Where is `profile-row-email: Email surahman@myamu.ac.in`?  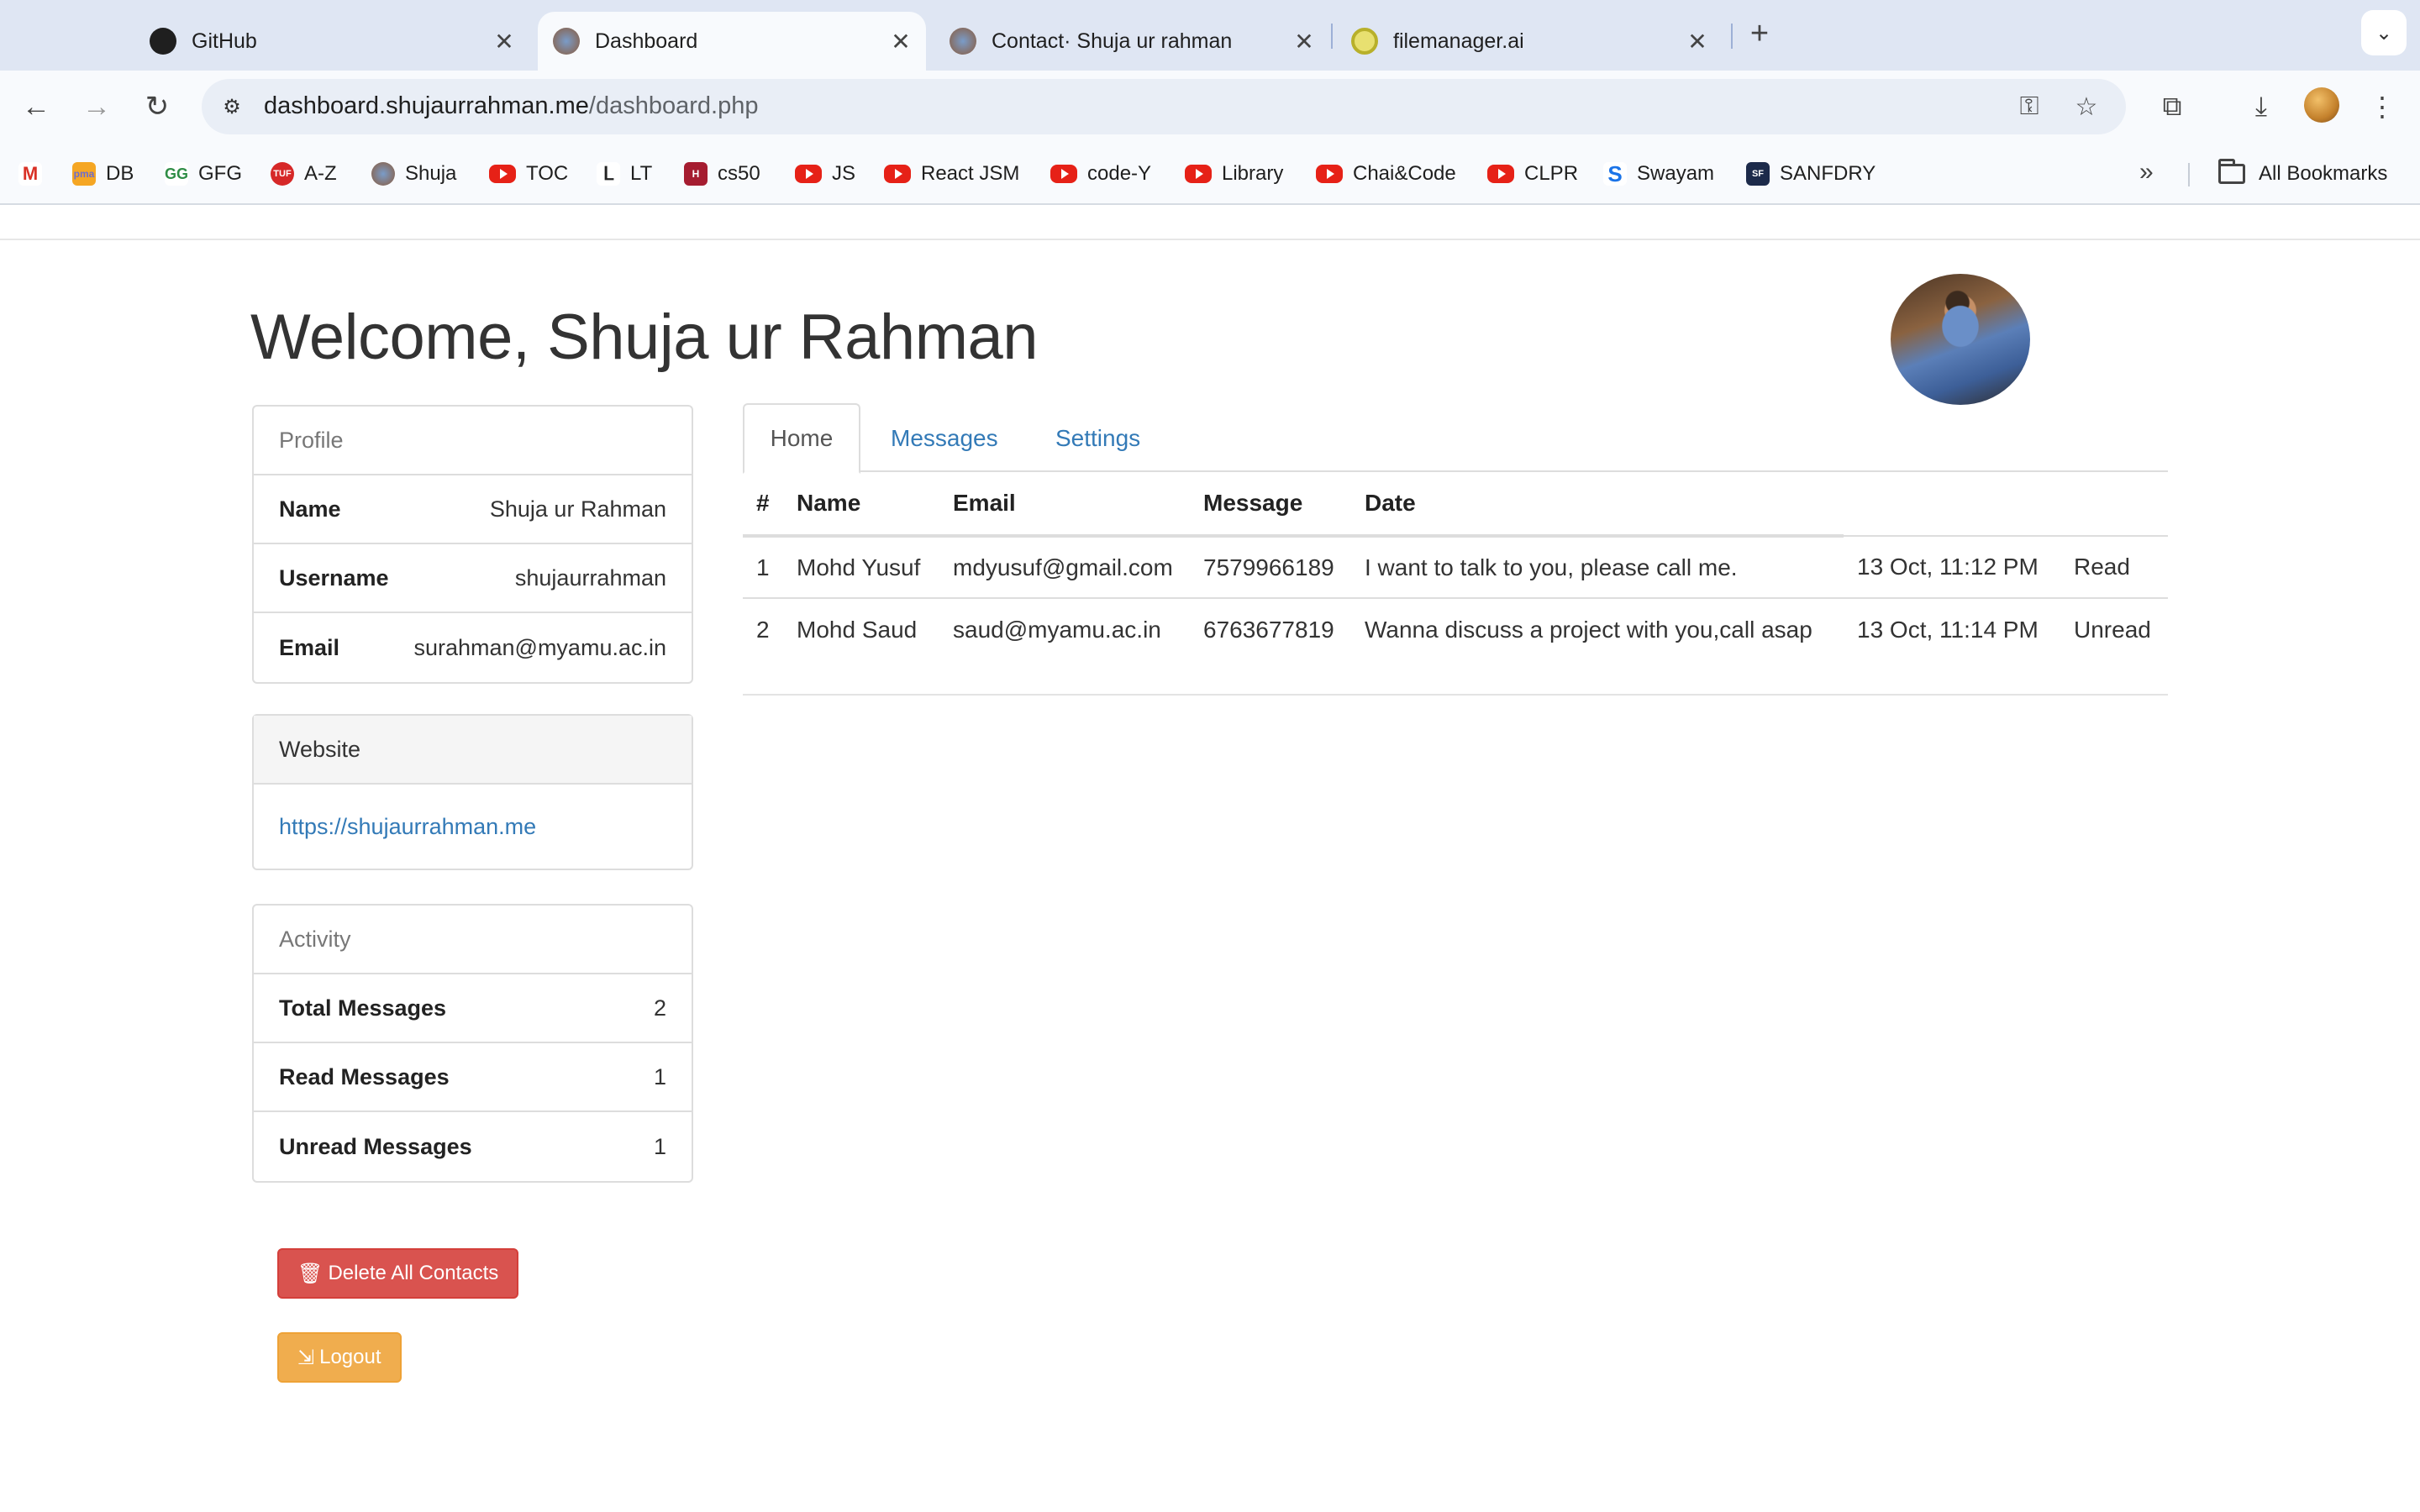
profile-row-email: Email surahman@myamu.ac.in is located at coordinates (473, 647).